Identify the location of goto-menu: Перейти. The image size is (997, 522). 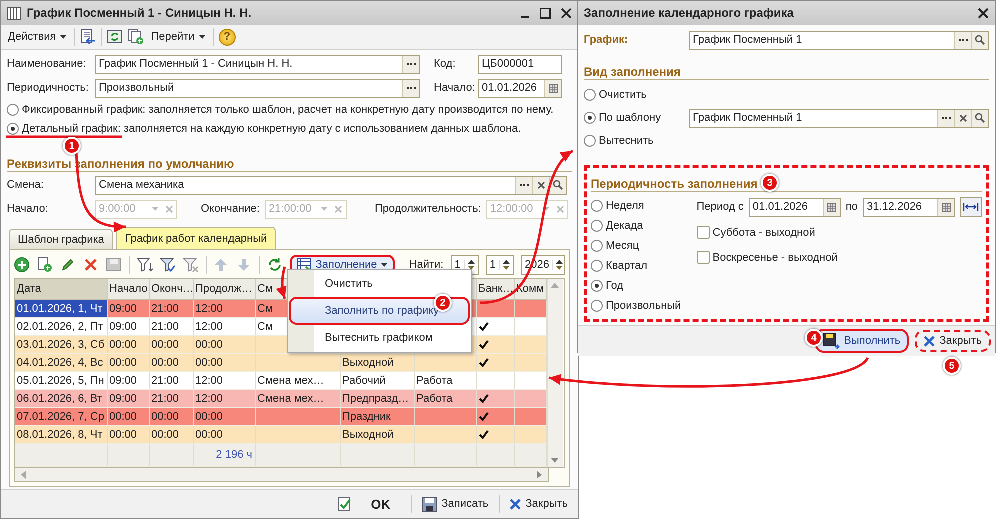
(178, 37).